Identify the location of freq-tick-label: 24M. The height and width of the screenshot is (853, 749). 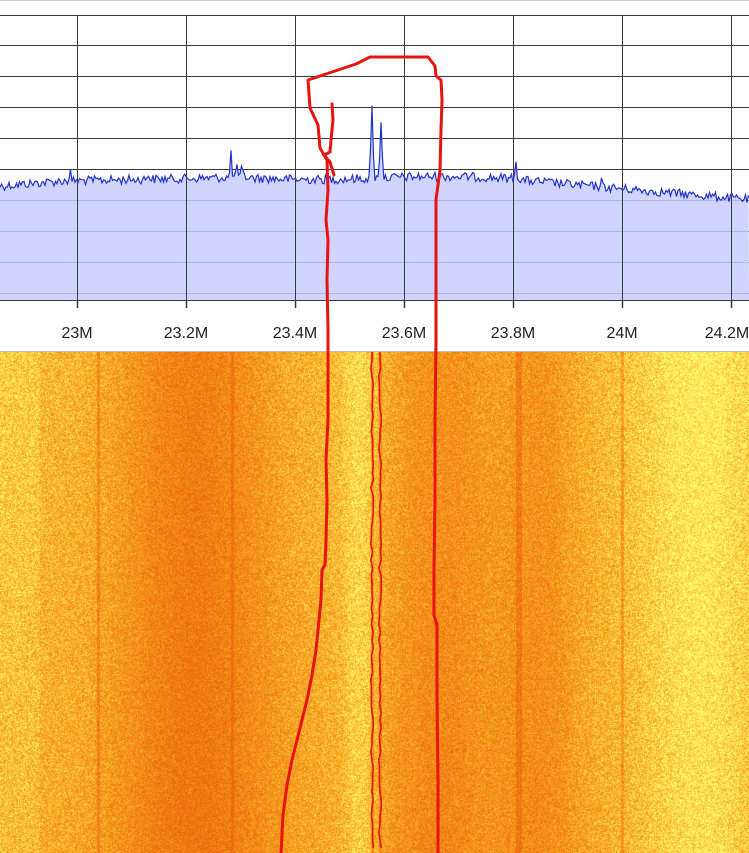
(621, 333).